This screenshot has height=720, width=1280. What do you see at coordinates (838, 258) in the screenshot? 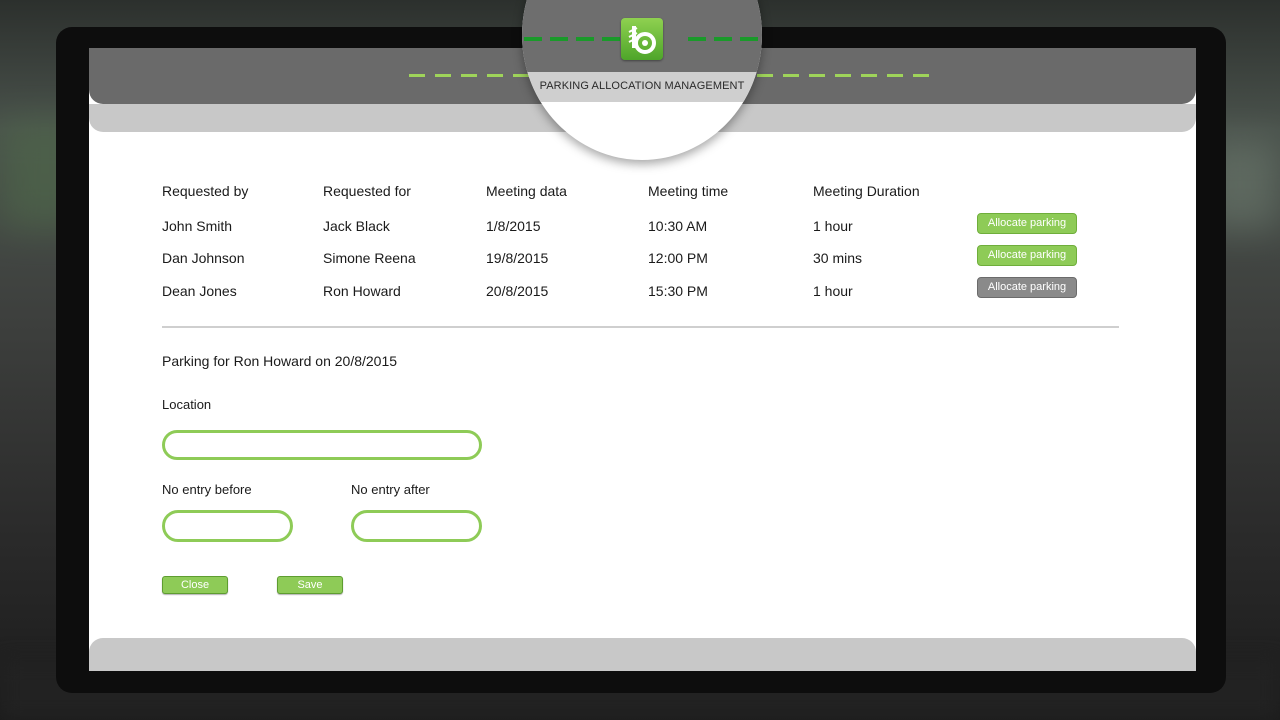
I see `cell-meeting-duration: 30 mins` at bounding box center [838, 258].